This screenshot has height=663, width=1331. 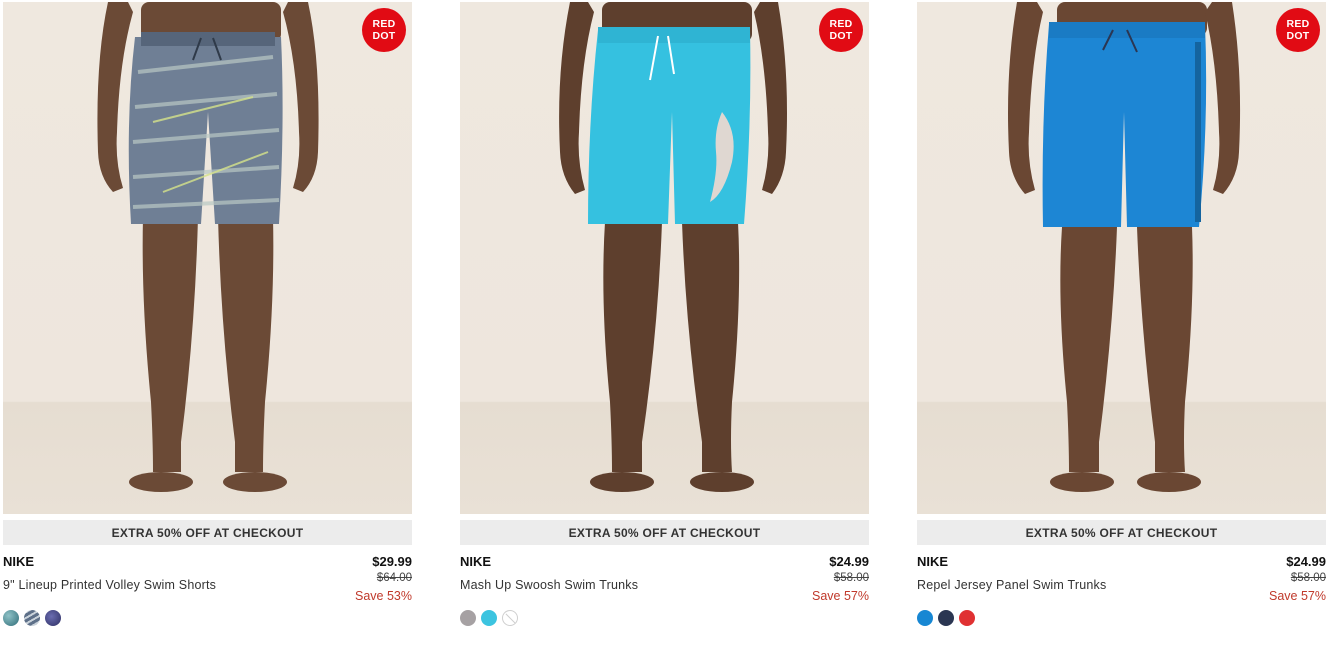 I want to click on navy-print-swatch, so click(x=53, y=618).